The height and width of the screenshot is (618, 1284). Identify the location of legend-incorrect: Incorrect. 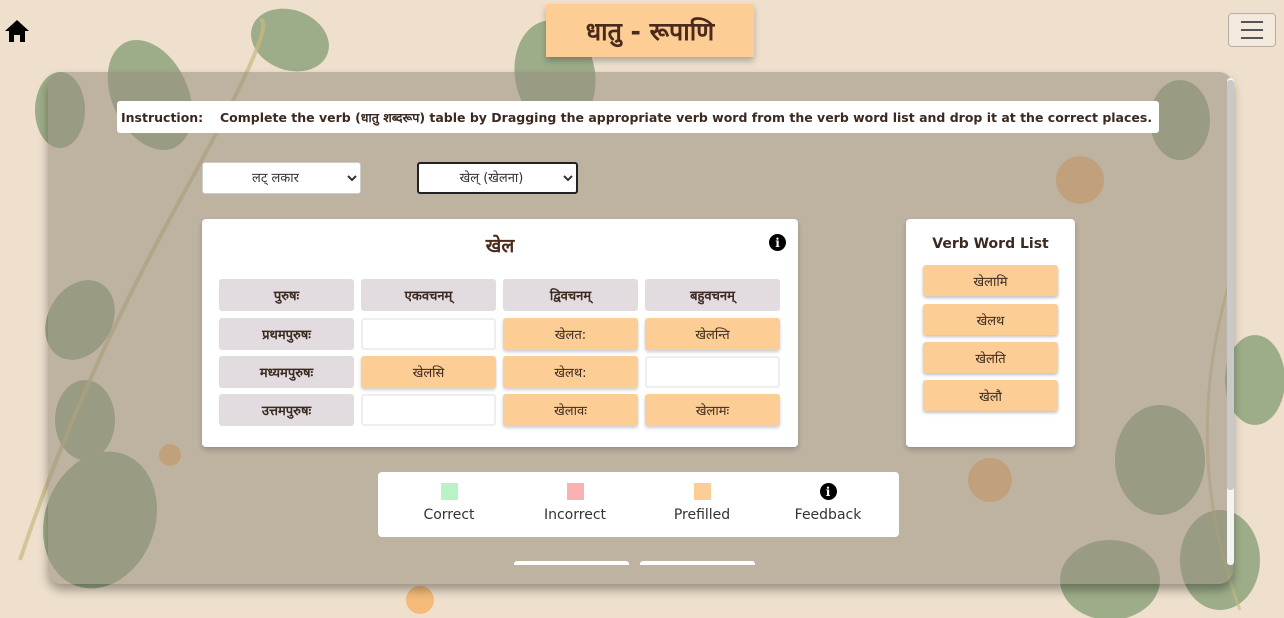
(575, 503).